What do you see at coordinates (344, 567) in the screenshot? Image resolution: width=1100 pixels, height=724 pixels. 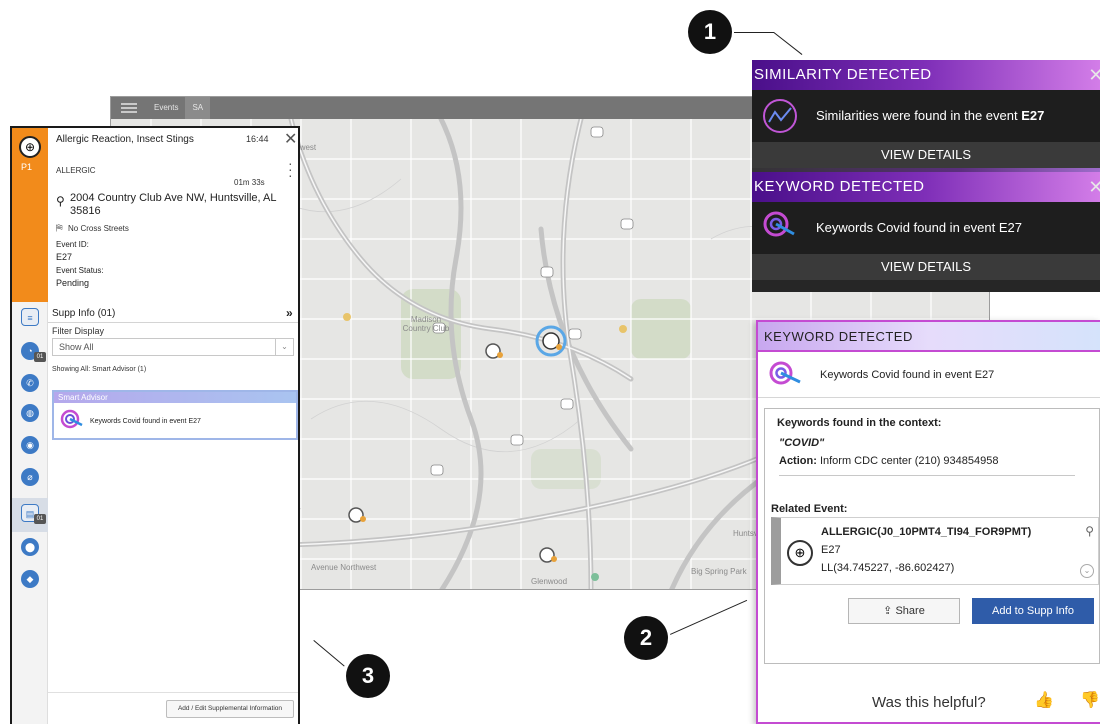 I see `map-label: Avenue Northwest` at bounding box center [344, 567].